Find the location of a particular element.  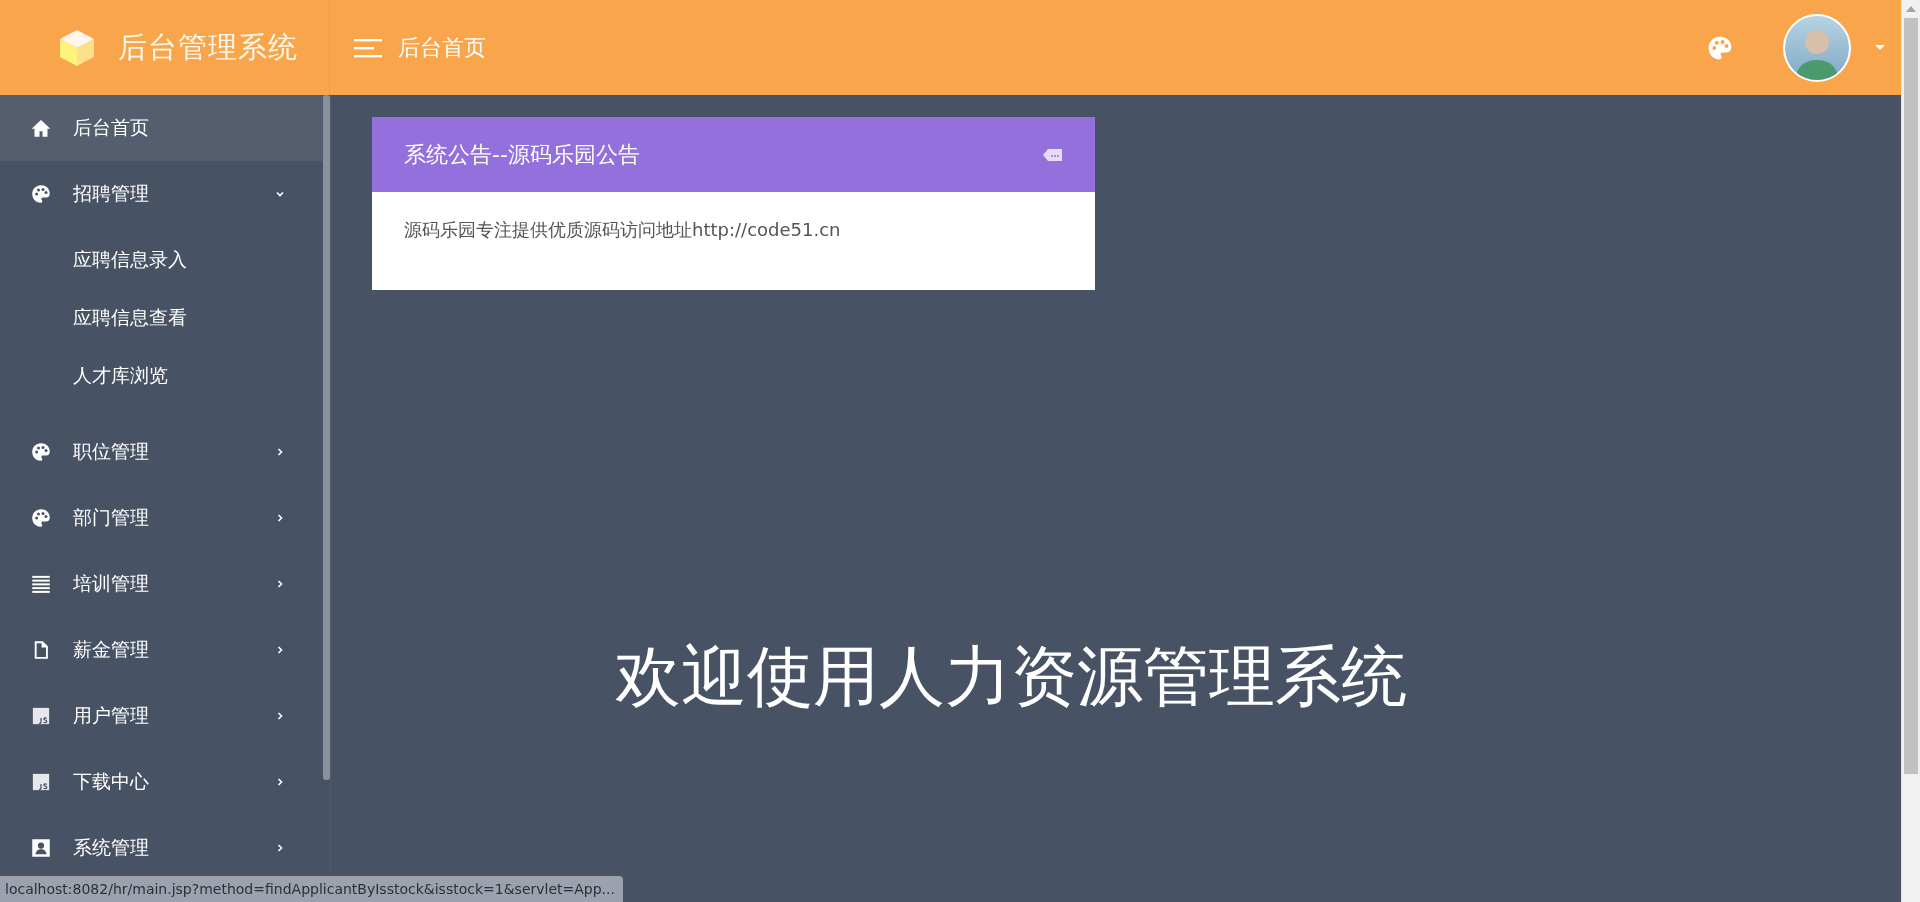

sidebar-item: 用户管理 is located at coordinates (161, 716).